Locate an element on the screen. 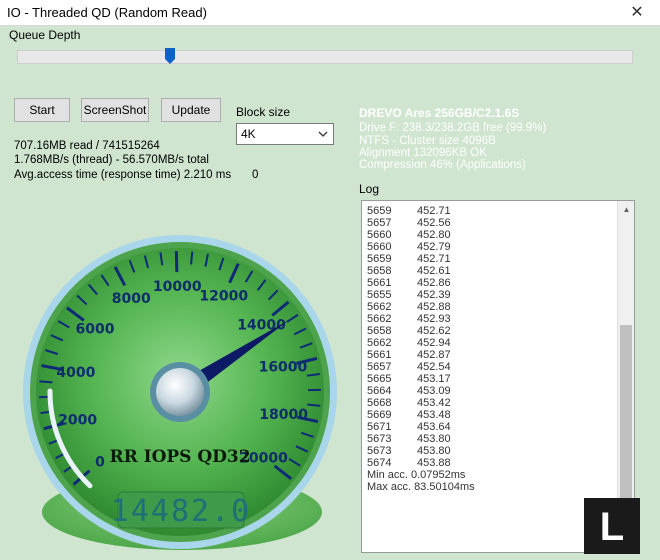 The image size is (660, 560). title-bar: IO - Threaded QD (Random Read) ✕ is located at coordinates (330, 13).